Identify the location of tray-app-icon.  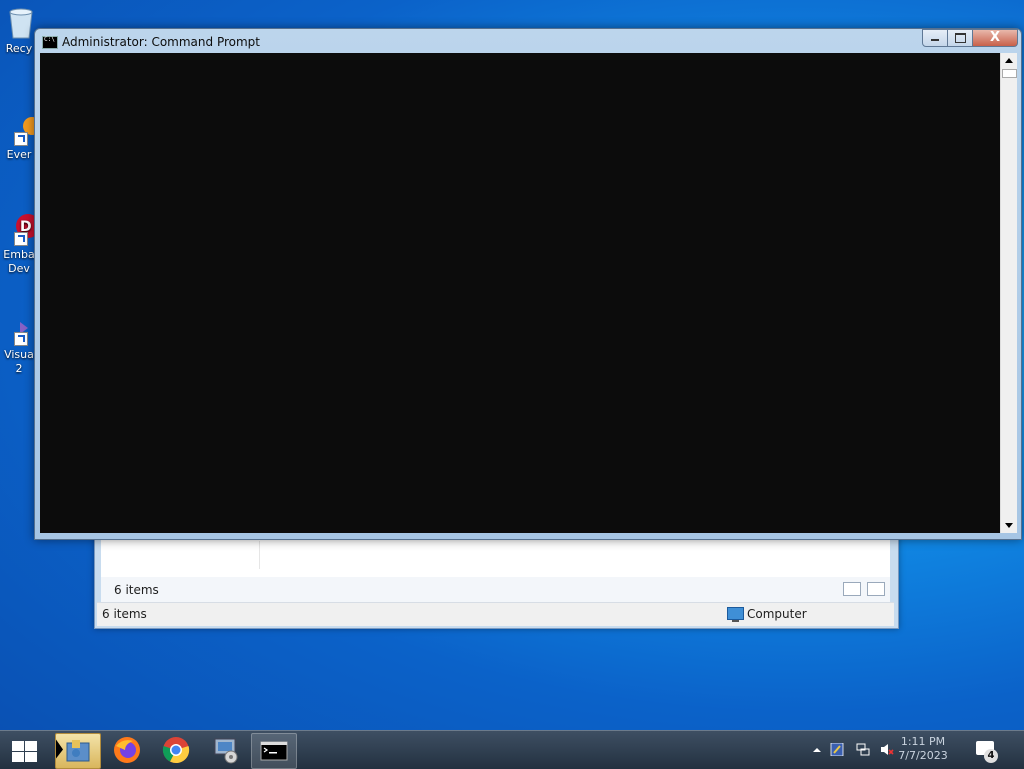
(837, 749).